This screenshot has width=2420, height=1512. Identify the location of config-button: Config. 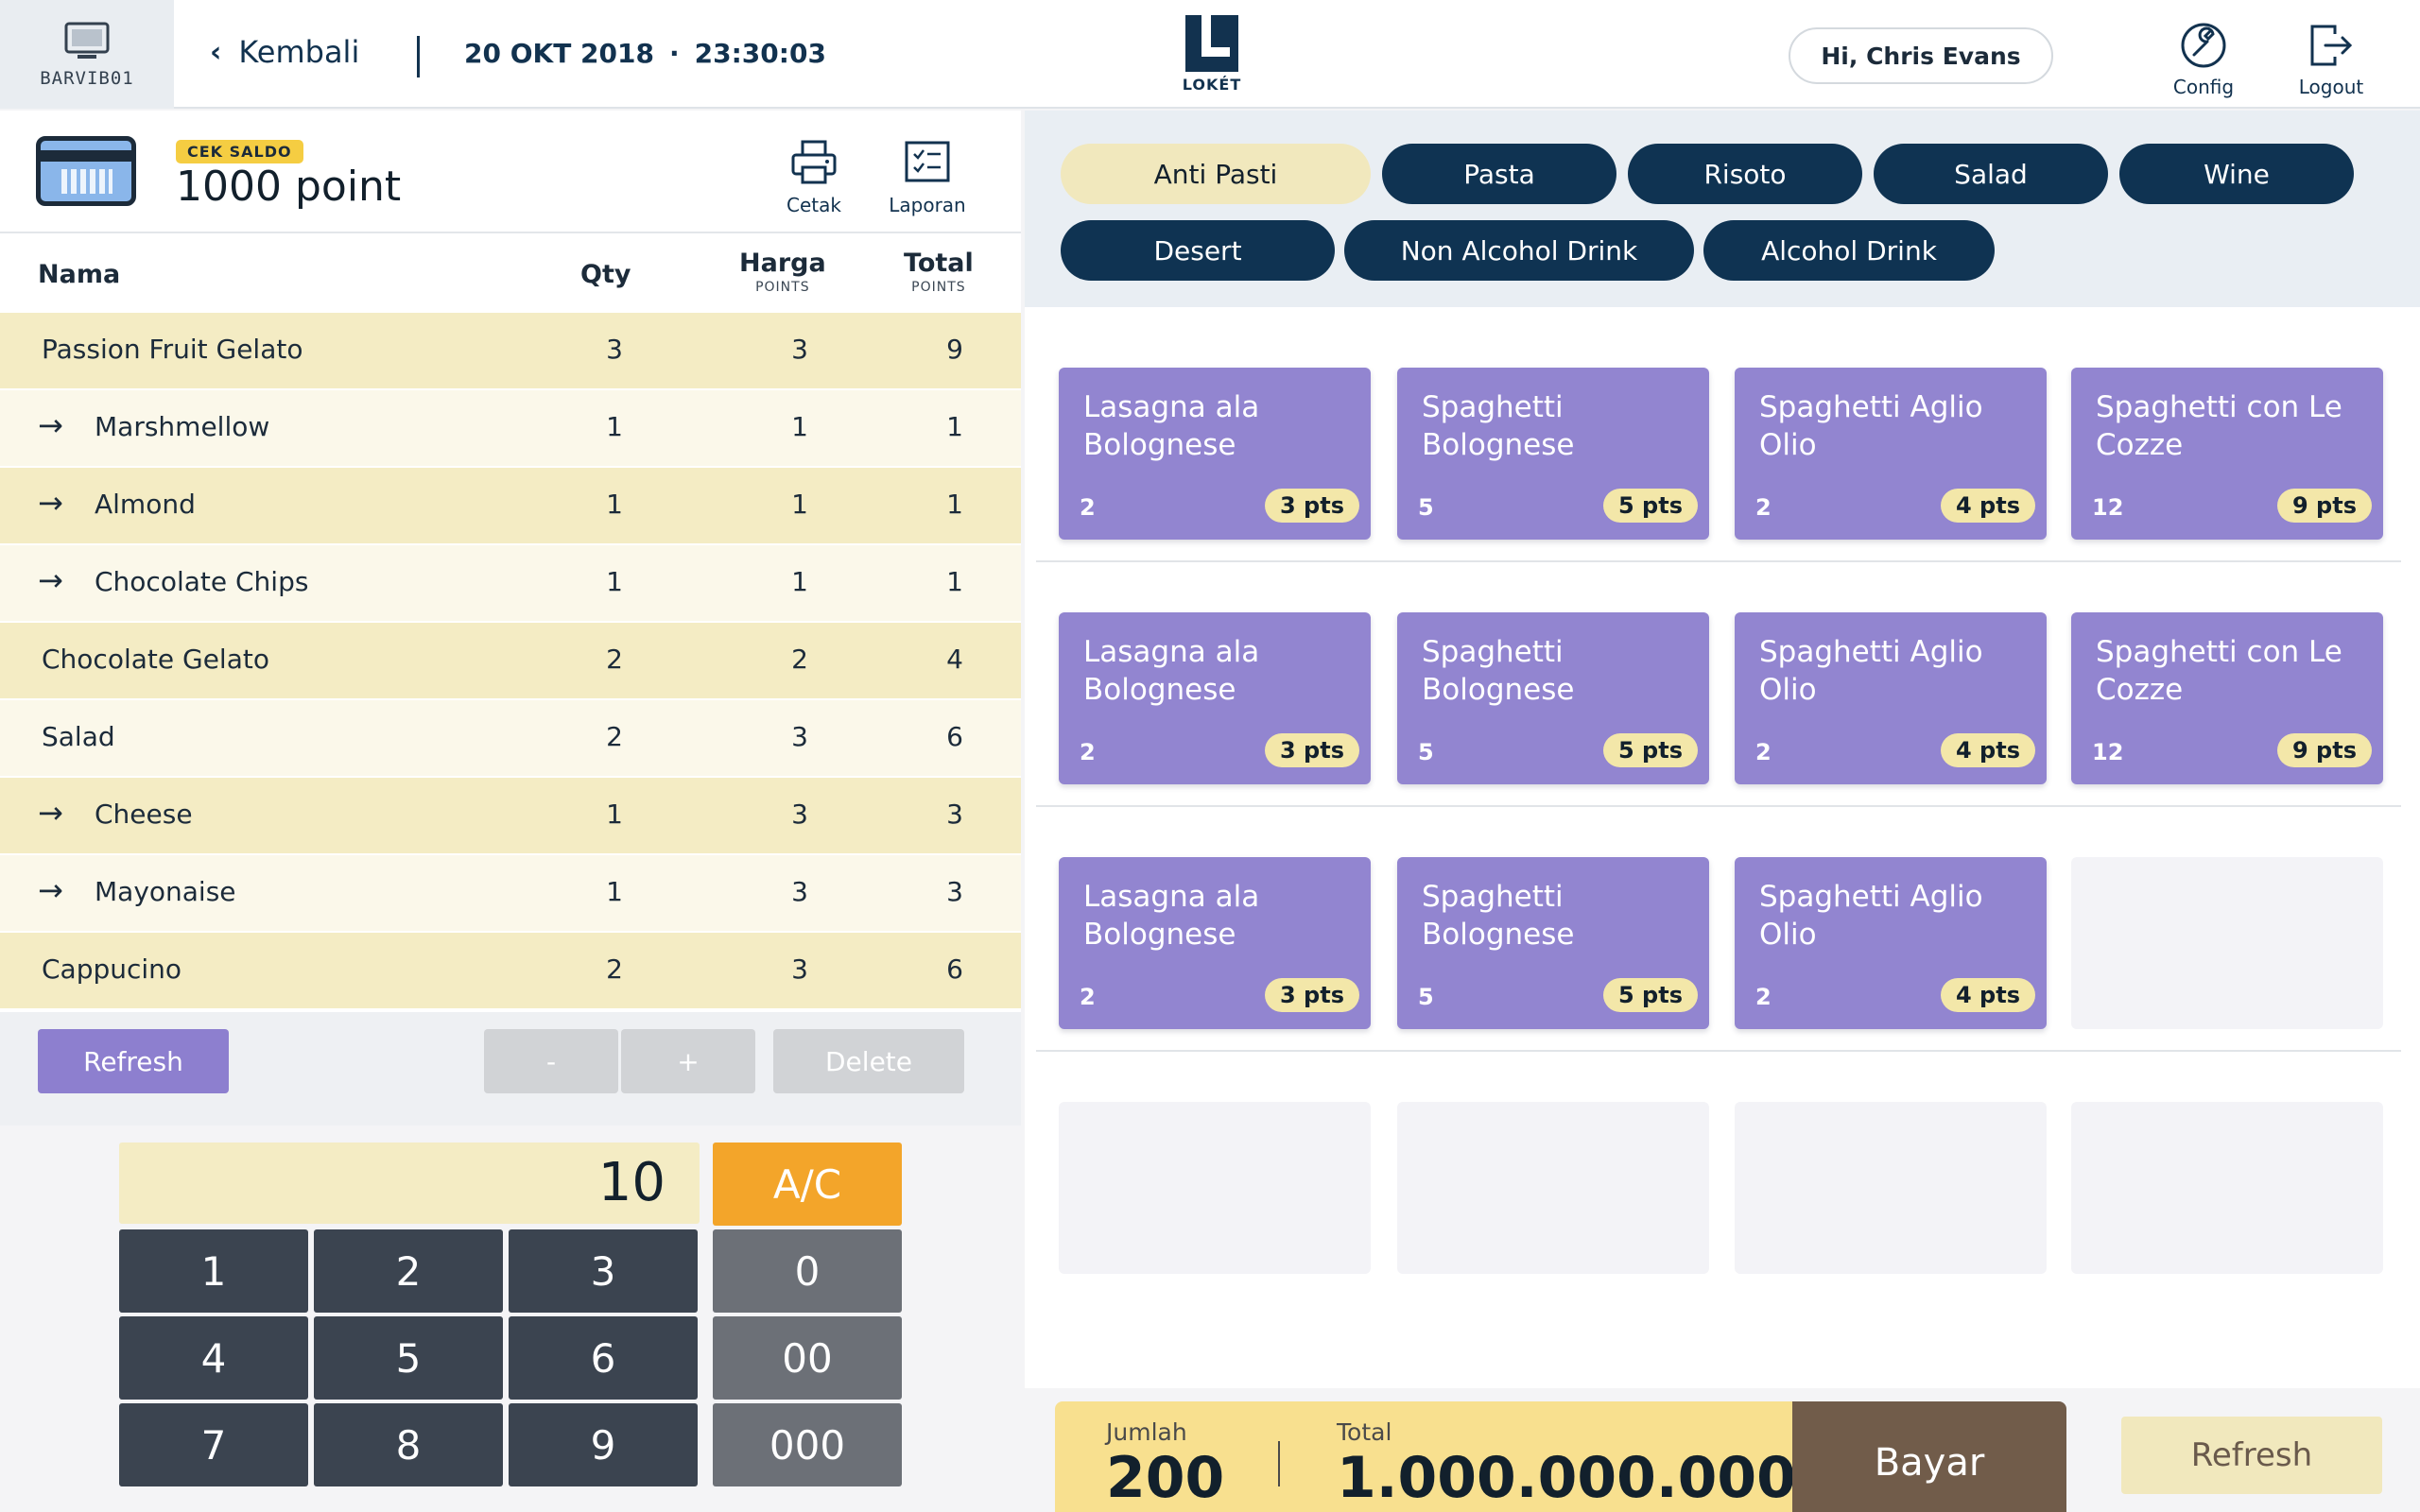
(2204, 59).